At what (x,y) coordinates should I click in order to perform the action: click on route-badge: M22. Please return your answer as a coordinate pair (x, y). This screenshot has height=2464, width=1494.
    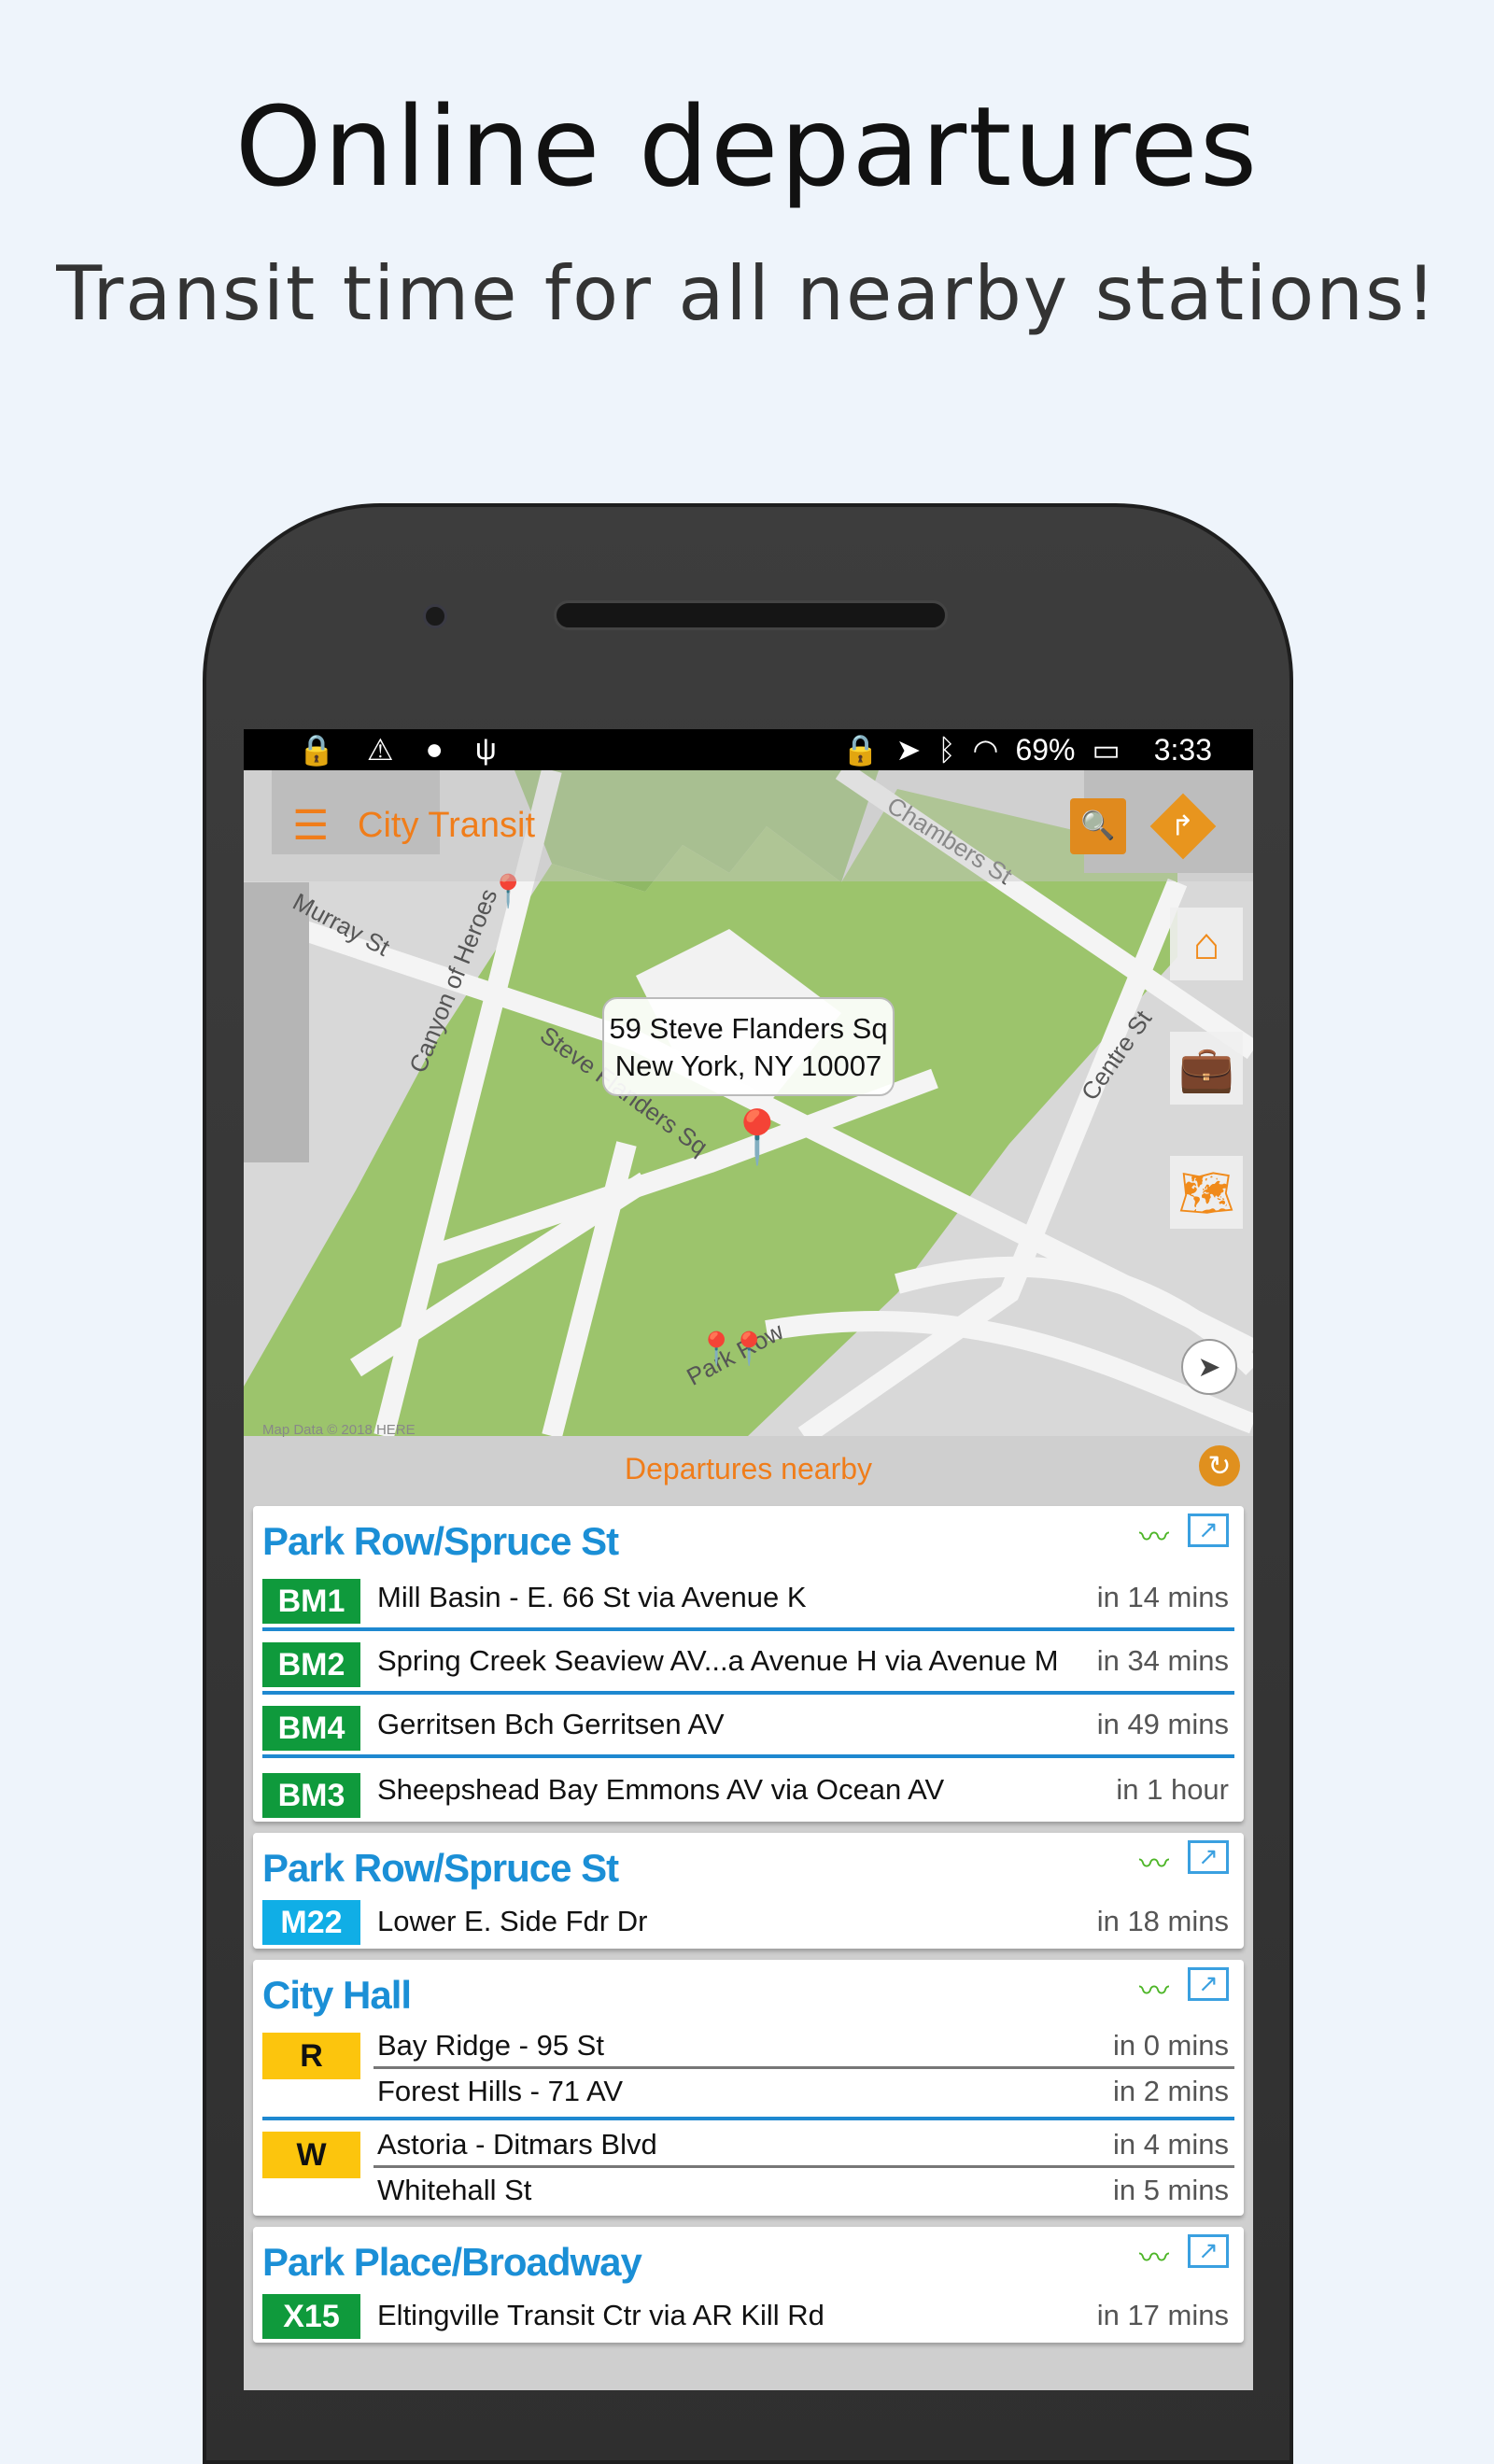
    Looking at the image, I should click on (311, 1922).